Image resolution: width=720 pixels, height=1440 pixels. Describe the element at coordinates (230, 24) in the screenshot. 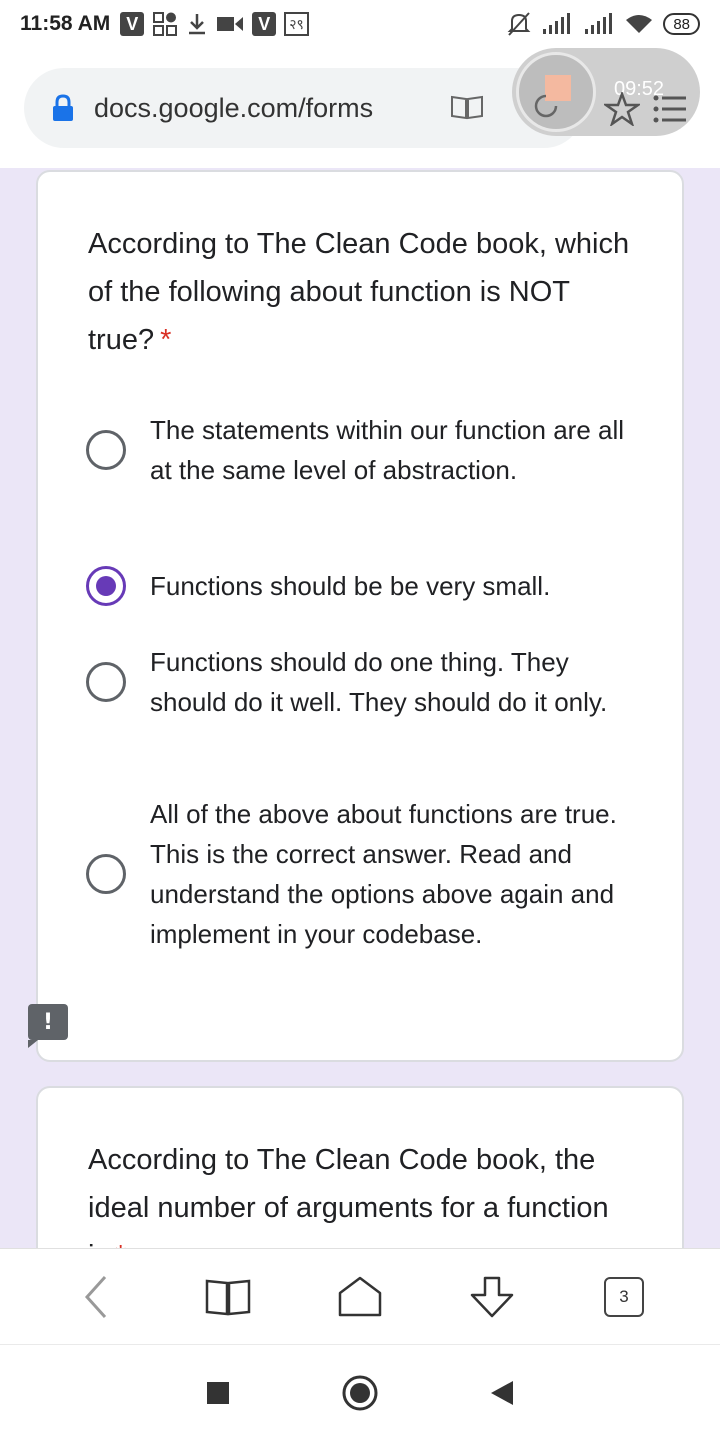

I see `video-icon` at that location.